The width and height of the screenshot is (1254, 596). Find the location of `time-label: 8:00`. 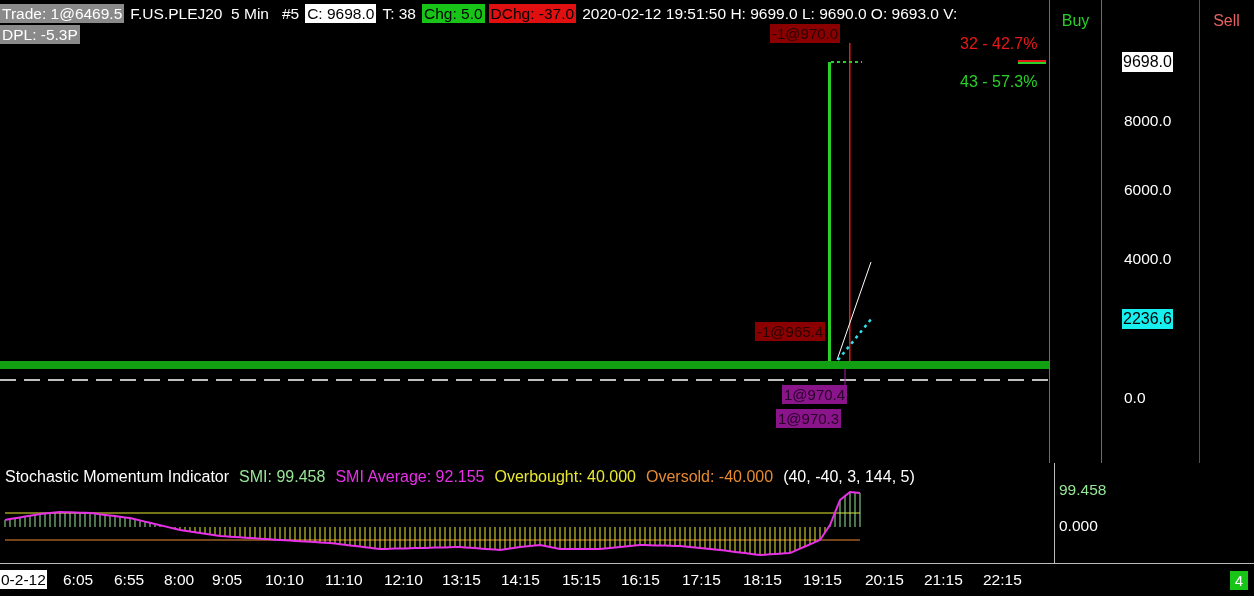

time-label: 8:00 is located at coordinates (179, 579).